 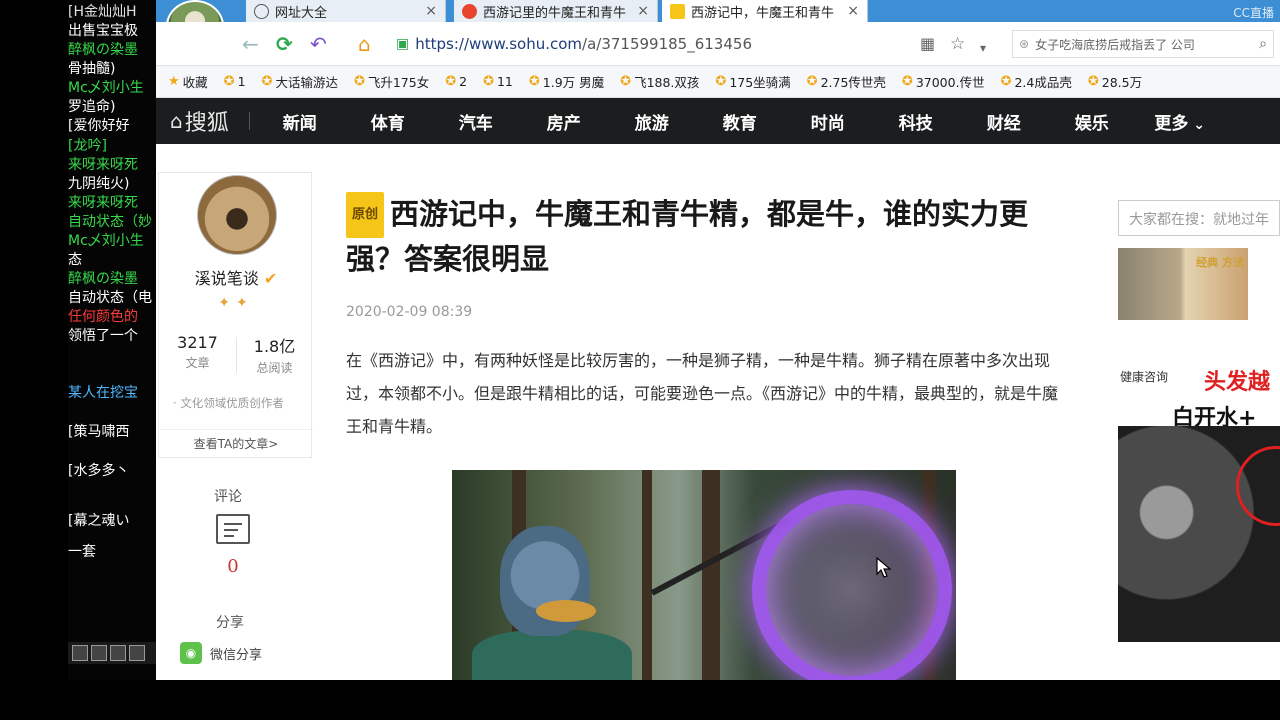 What do you see at coordinates (365, 215) in the screenshot?
I see `original-badge: 原创` at bounding box center [365, 215].